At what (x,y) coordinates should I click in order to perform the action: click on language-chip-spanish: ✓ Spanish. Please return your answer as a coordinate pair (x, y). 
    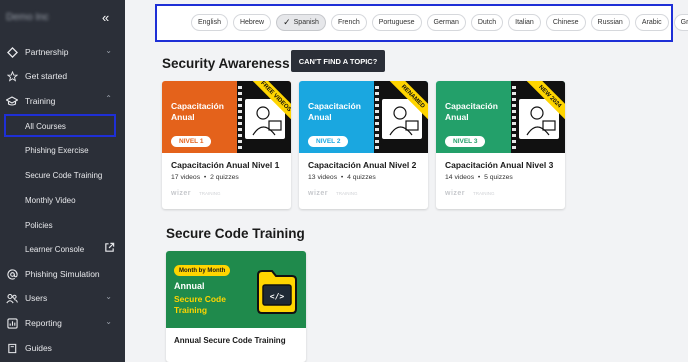
    Looking at the image, I should click on (301, 22).